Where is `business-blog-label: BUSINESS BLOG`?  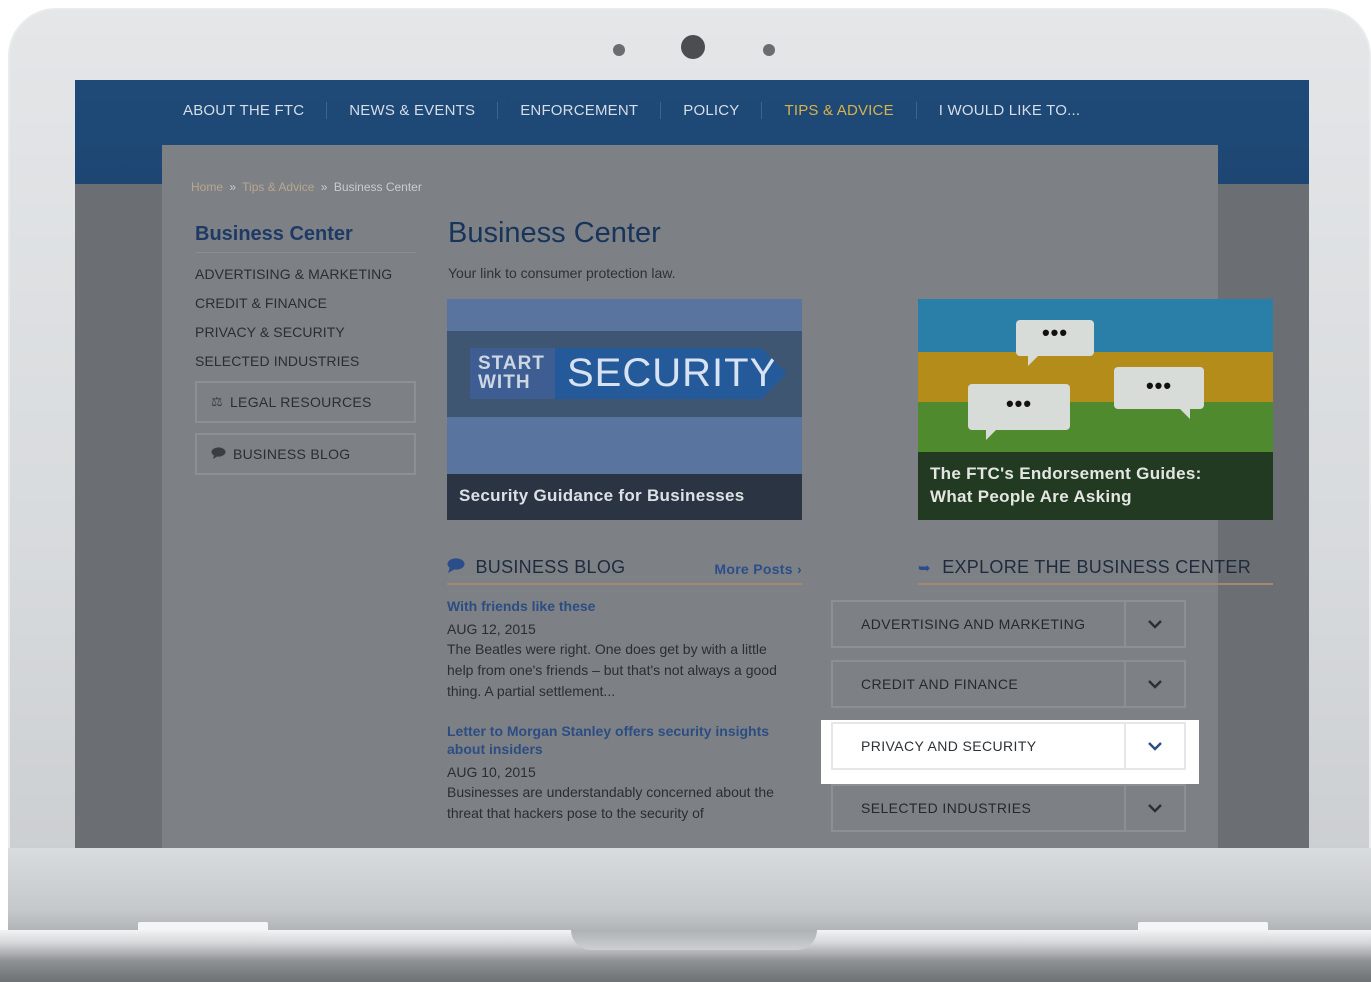
business-blog-label: BUSINESS BLOG is located at coordinates (292, 454).